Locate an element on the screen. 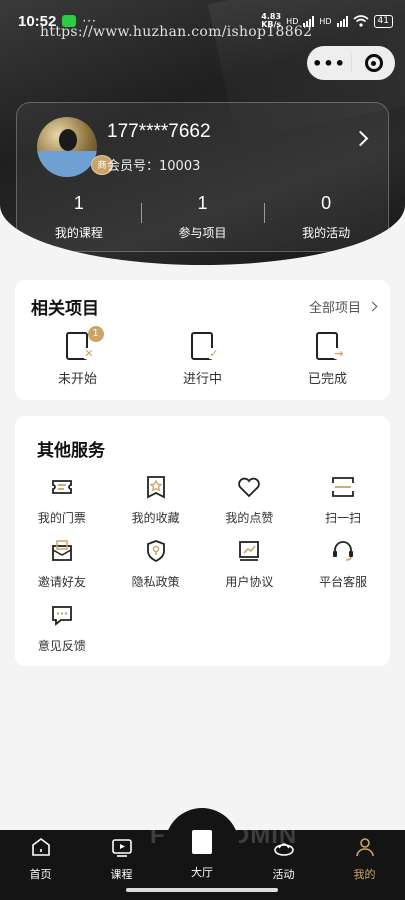 The image size is (405, 900). watermark-url: https://www.huzhan.com/ishop18862 is located at coordinates (176, 32).